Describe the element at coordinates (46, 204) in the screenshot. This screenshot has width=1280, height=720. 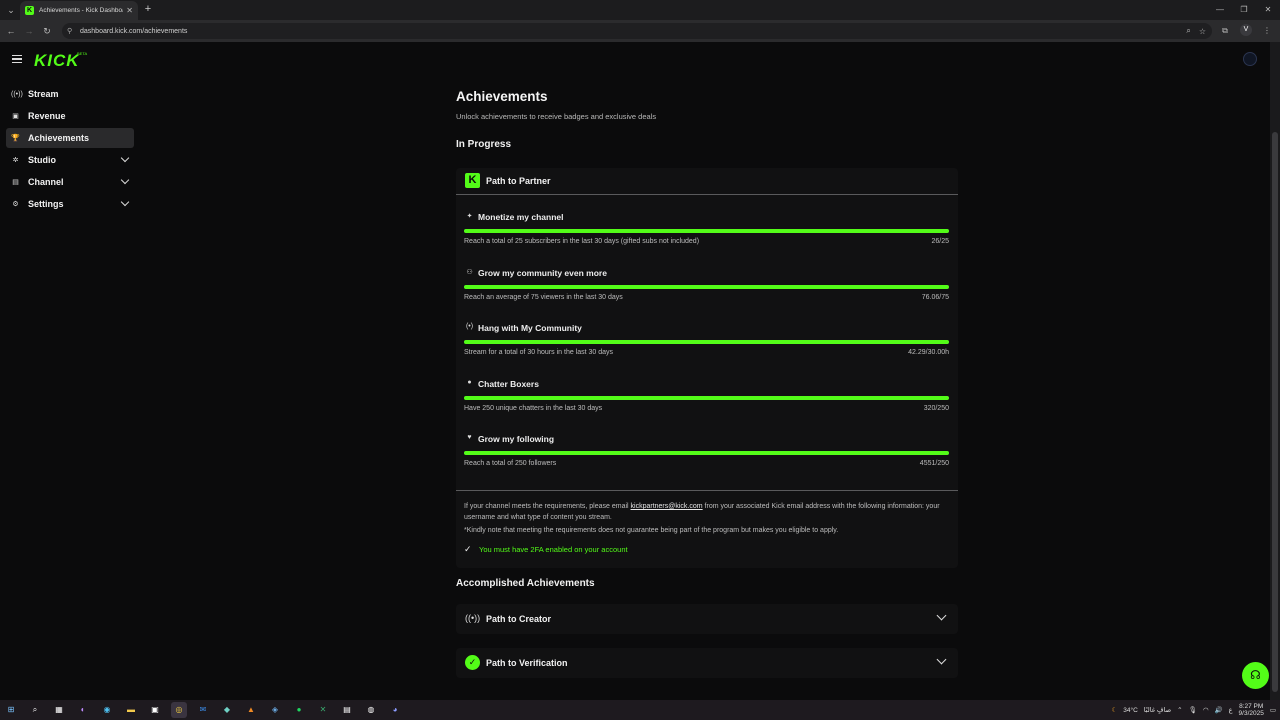
I see `sidebar-item-label: Settings` at that location.